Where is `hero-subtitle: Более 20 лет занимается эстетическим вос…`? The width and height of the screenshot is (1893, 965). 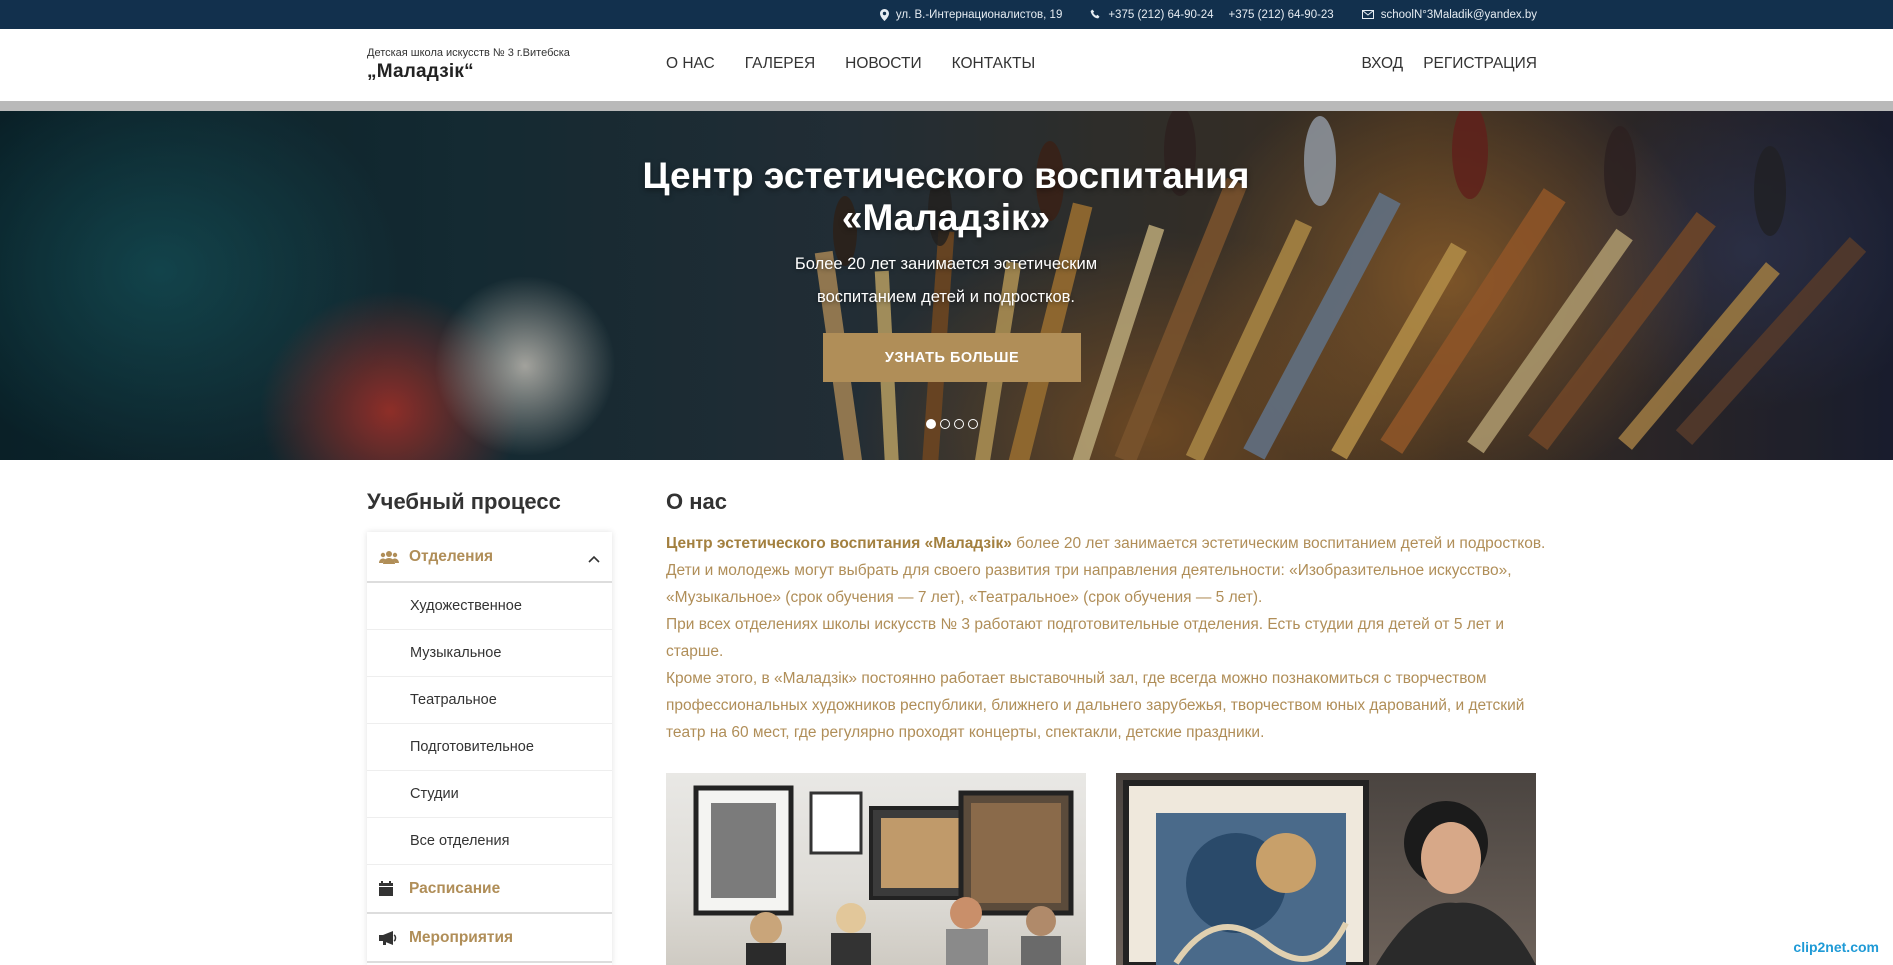
hero-subtitle: Более 20 лет занимается эстетическим вос… is located at coordinates (946, 281).